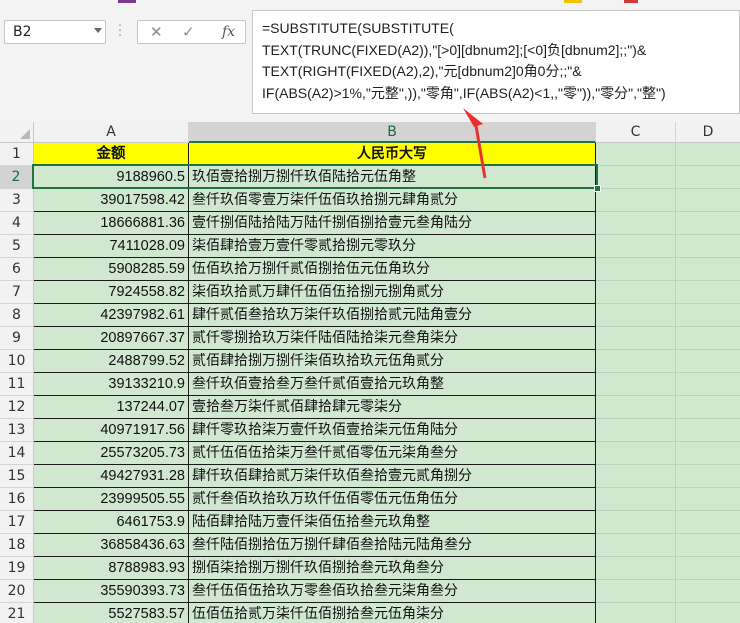  I want to click on row-header: 13, so click(17, 430).